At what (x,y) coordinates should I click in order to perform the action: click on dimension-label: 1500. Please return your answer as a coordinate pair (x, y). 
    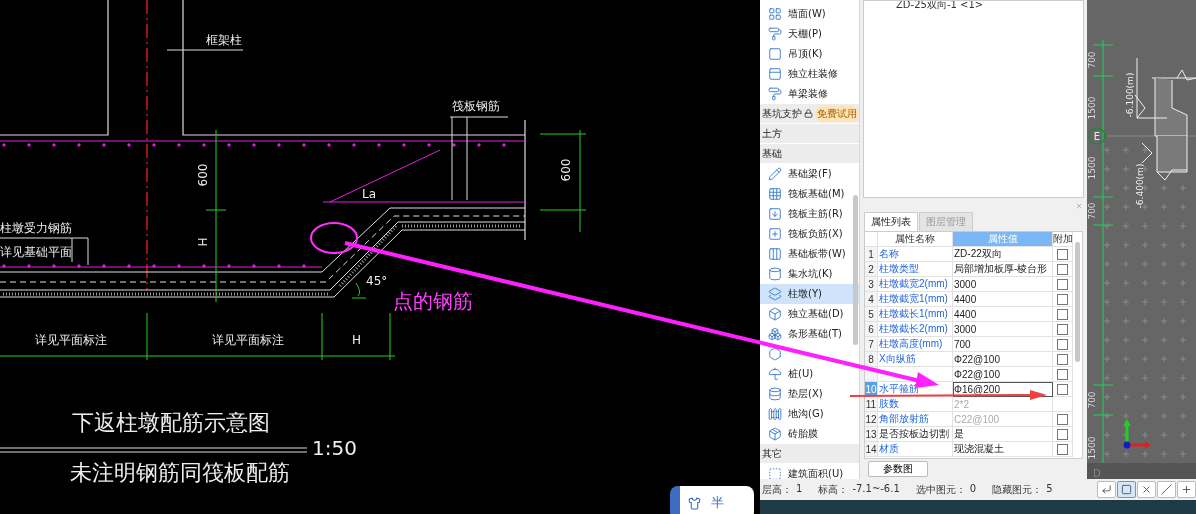
    Looking at the image, I should click on (1092, 448).